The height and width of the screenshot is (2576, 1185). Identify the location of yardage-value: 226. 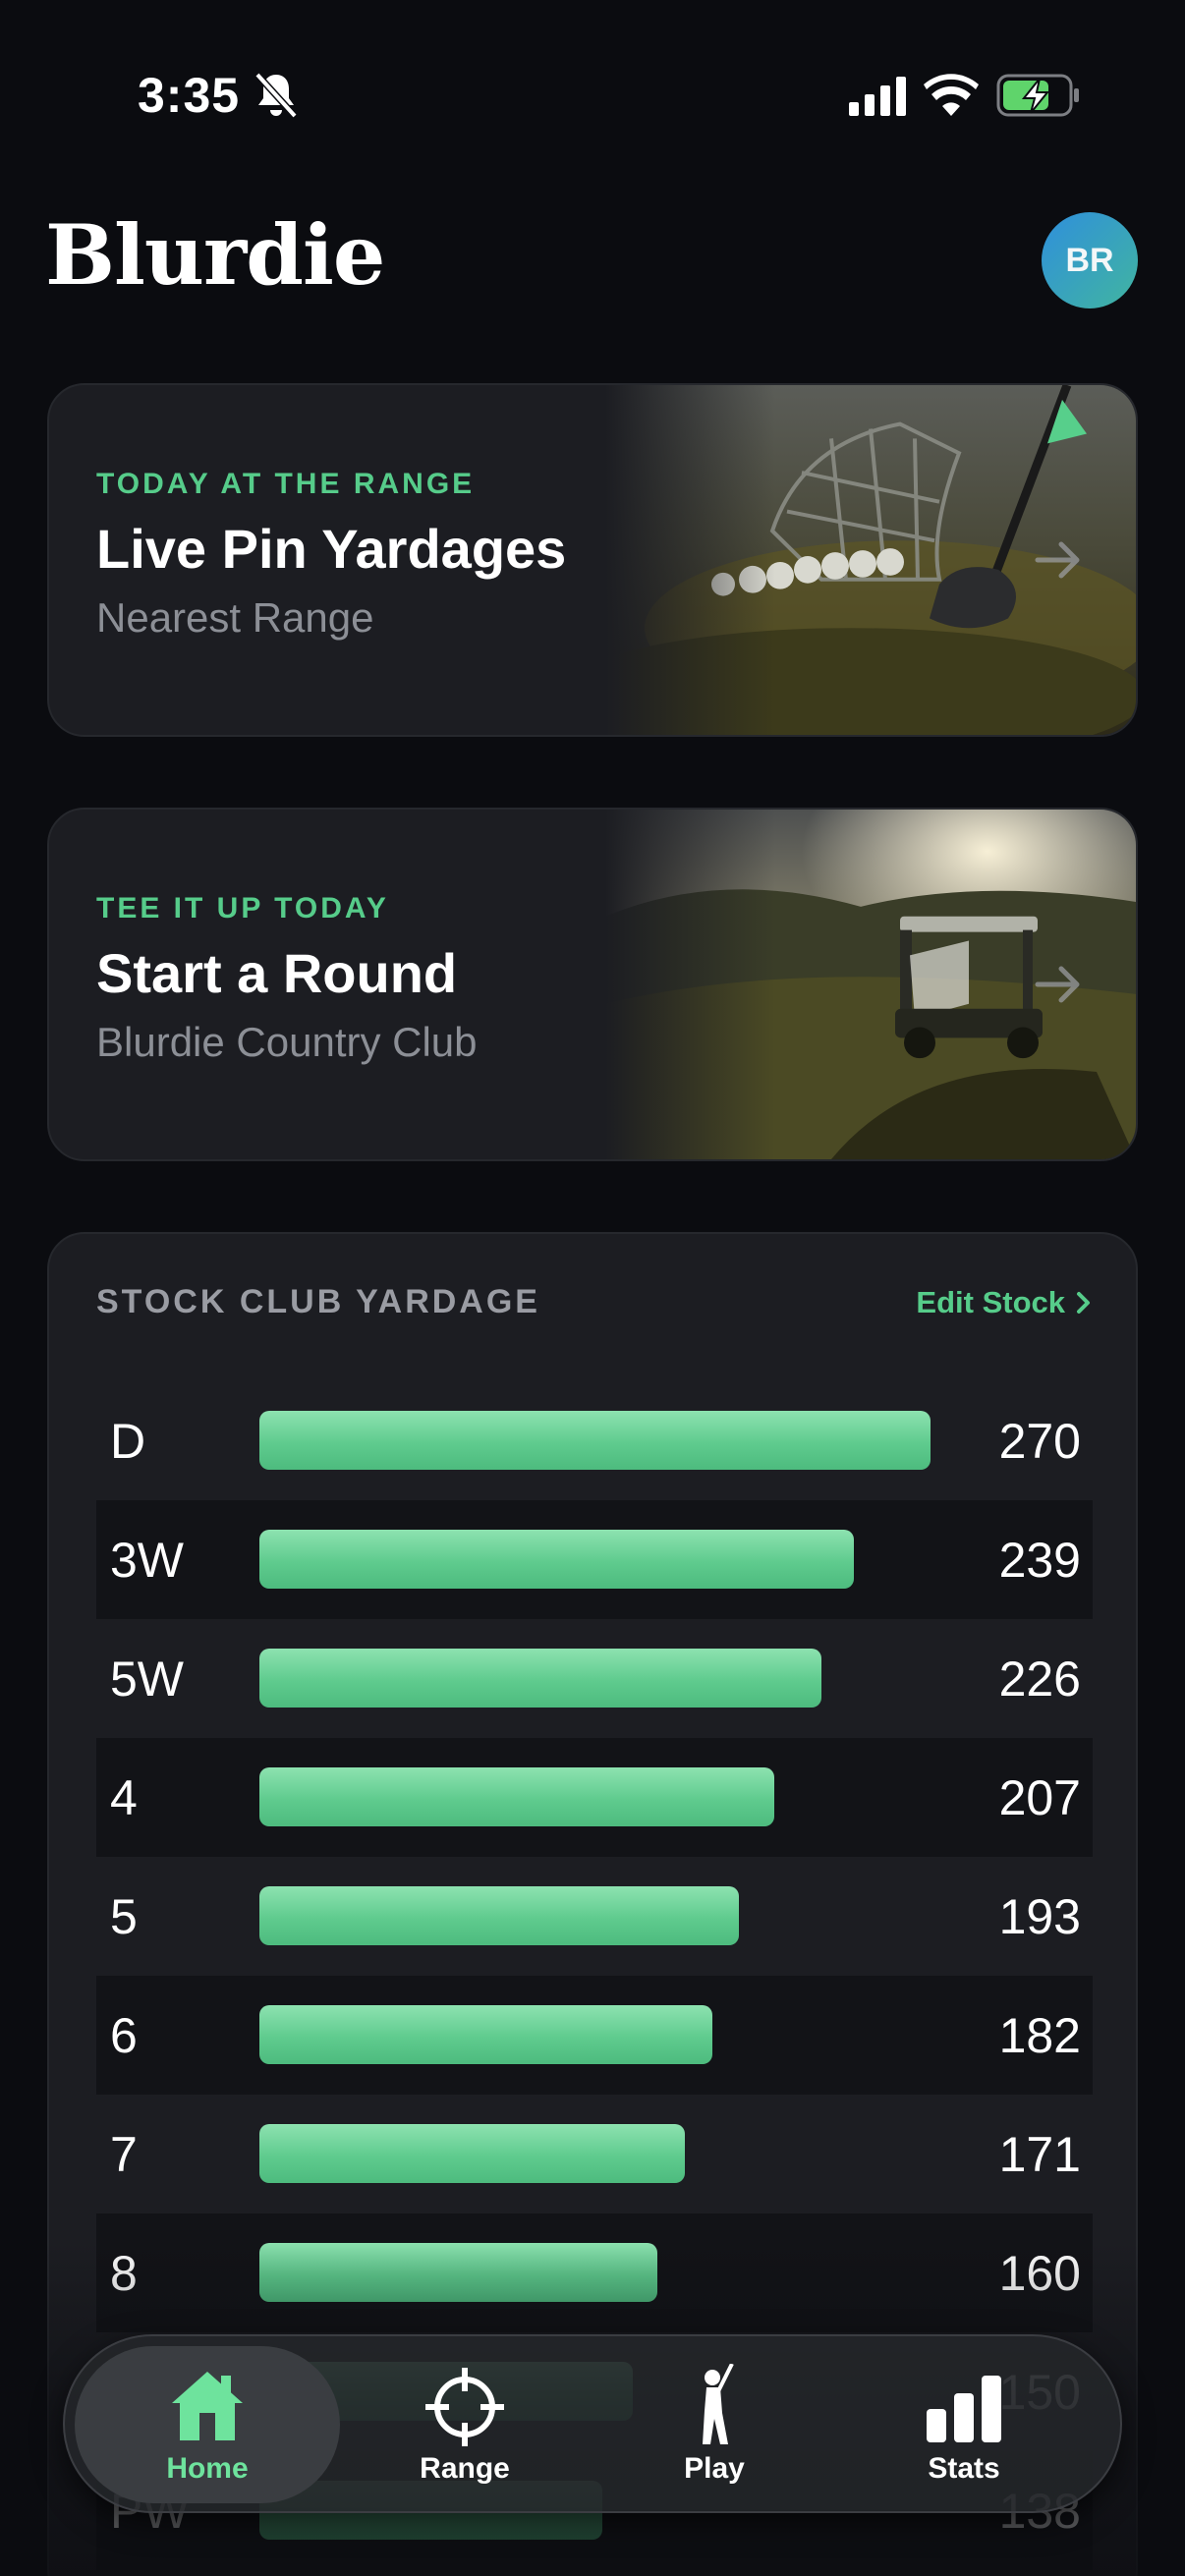
(1040, 1679).